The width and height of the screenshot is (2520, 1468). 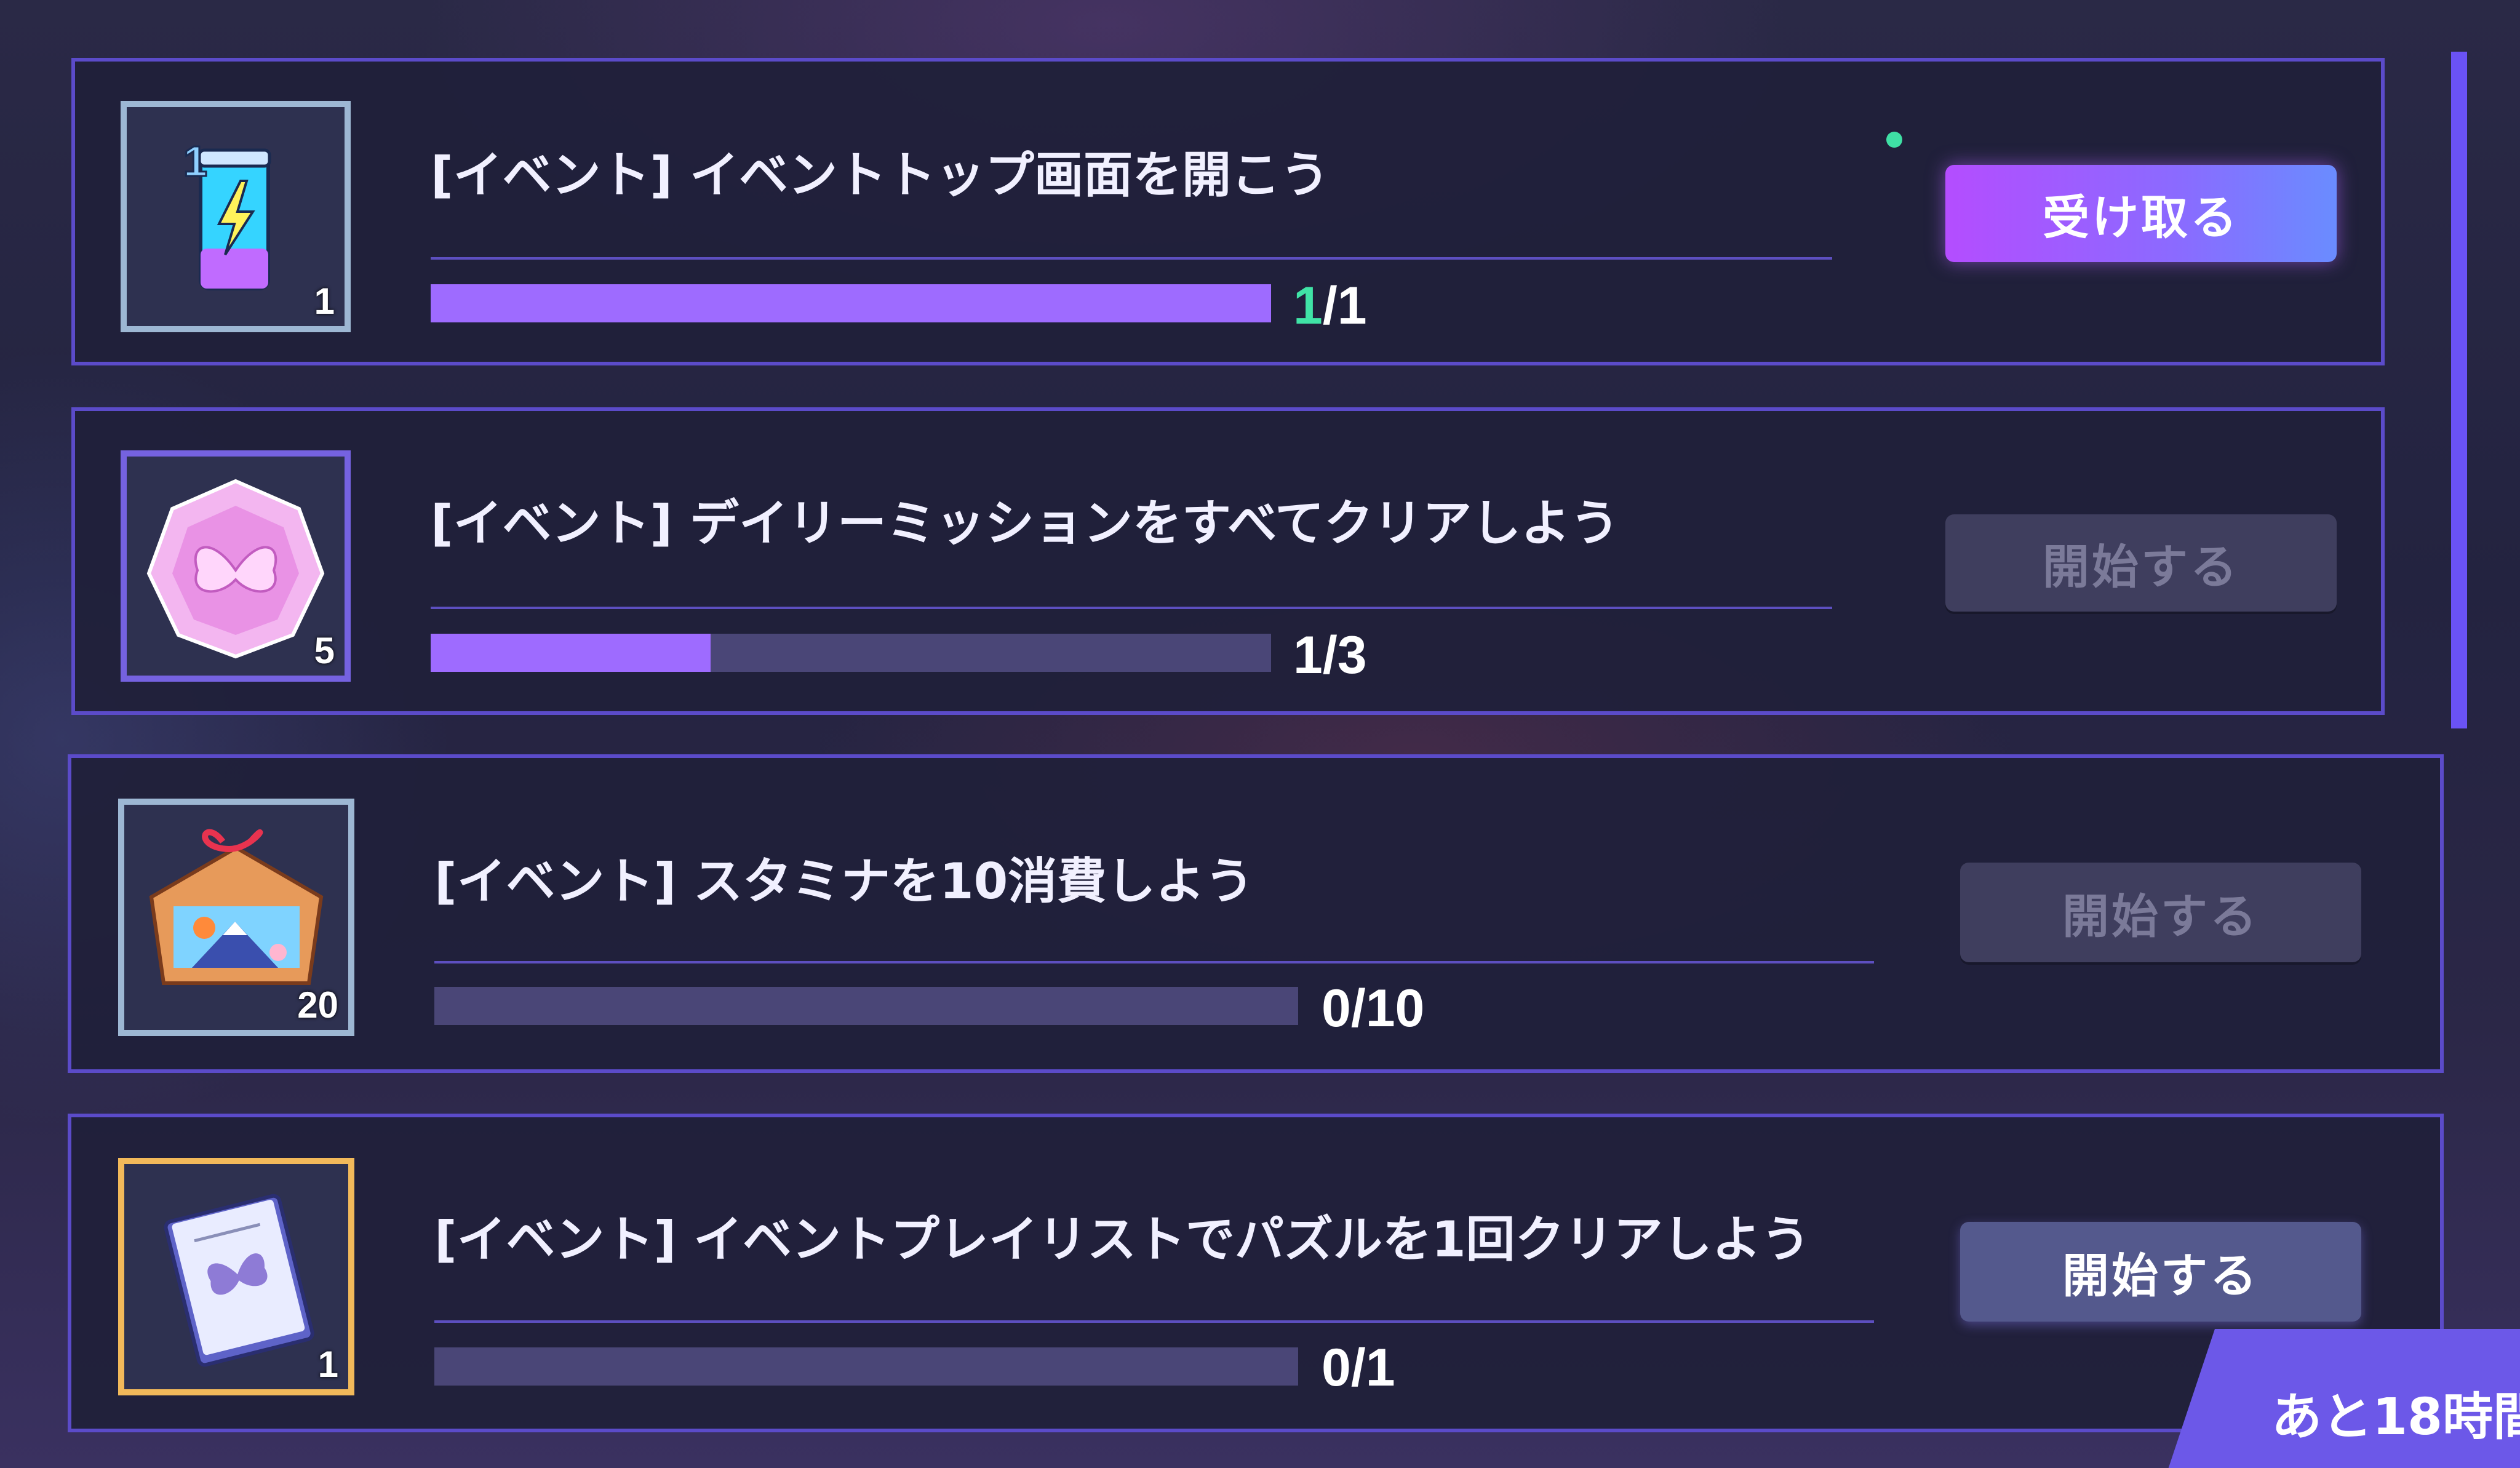 I want to click on progress-text: 0/1, so click(x=1358, y=1368).